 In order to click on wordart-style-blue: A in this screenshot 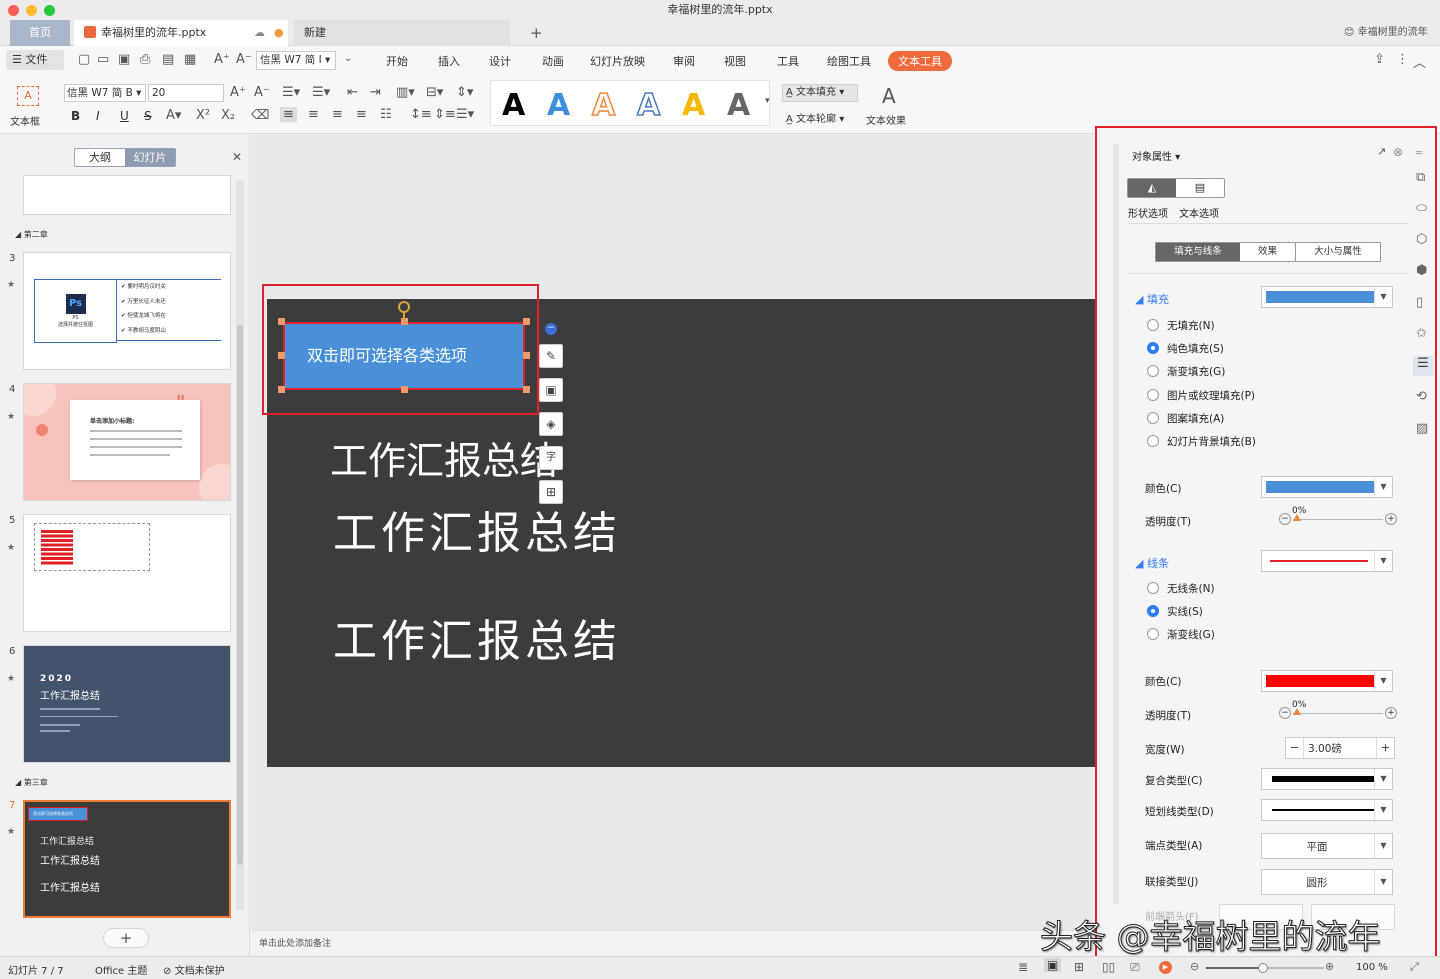, I will do `click(558, 105)`.